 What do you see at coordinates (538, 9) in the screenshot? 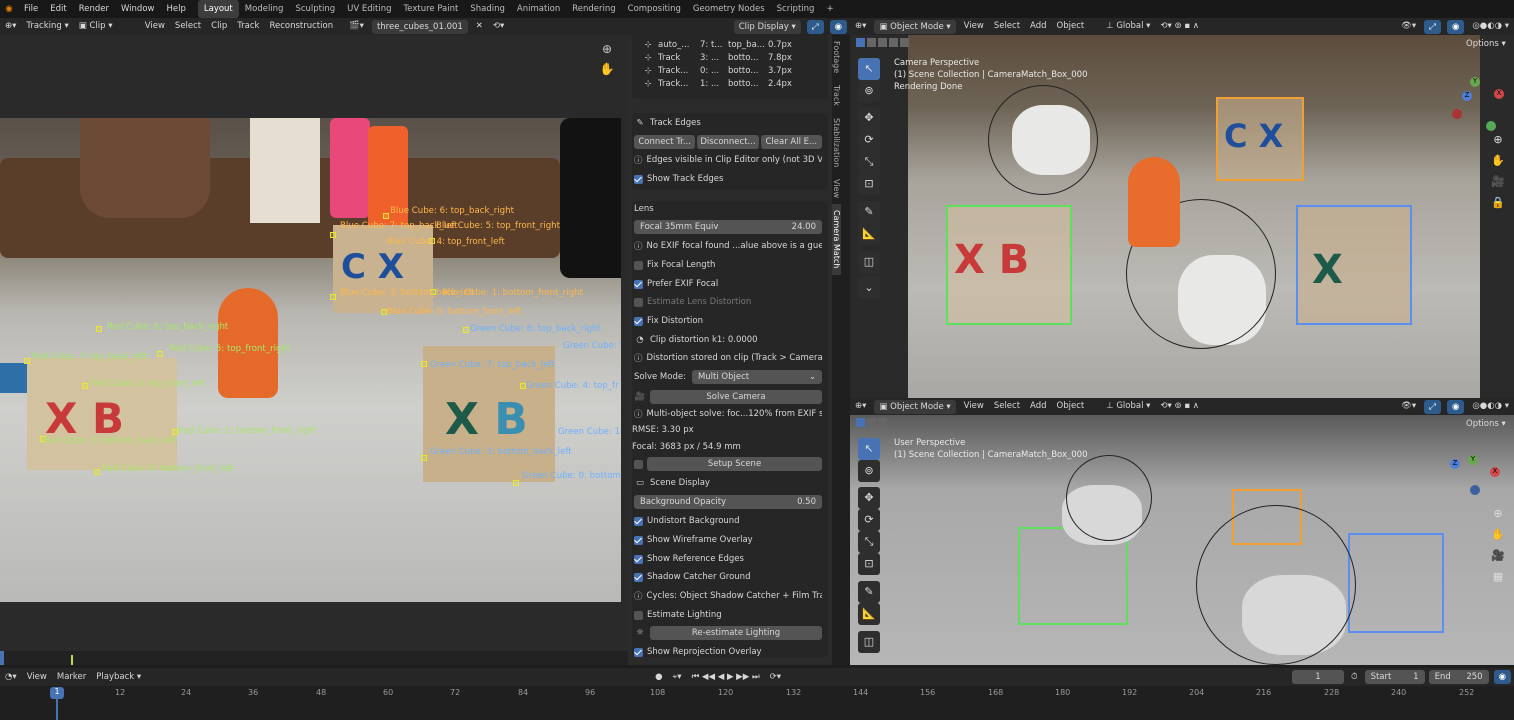
I see `tab-animation: Animation` at bounding box center [538, 9].